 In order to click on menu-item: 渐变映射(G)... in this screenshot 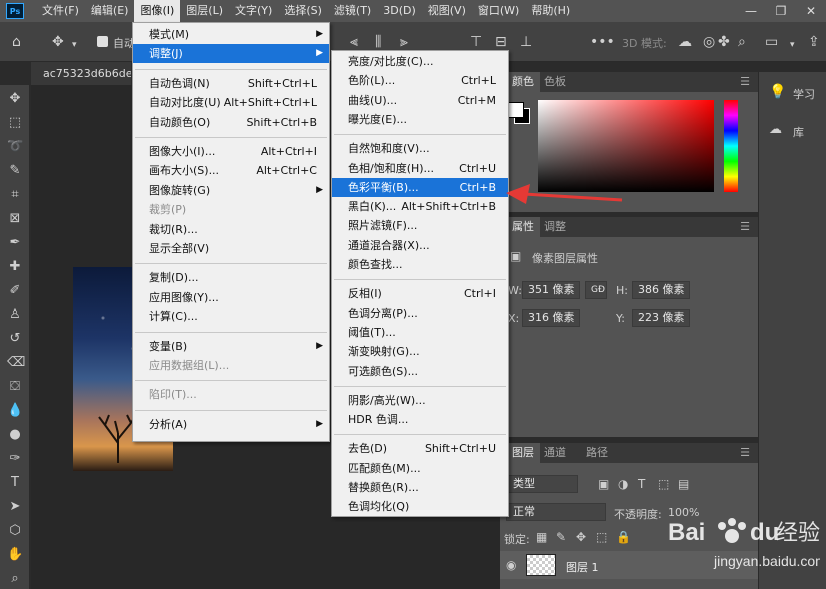, I will do `click(420, 351)`.